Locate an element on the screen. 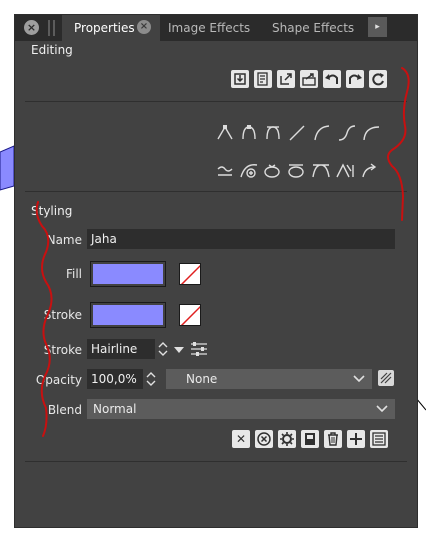  save-icon is located at coordinates (310, 439).